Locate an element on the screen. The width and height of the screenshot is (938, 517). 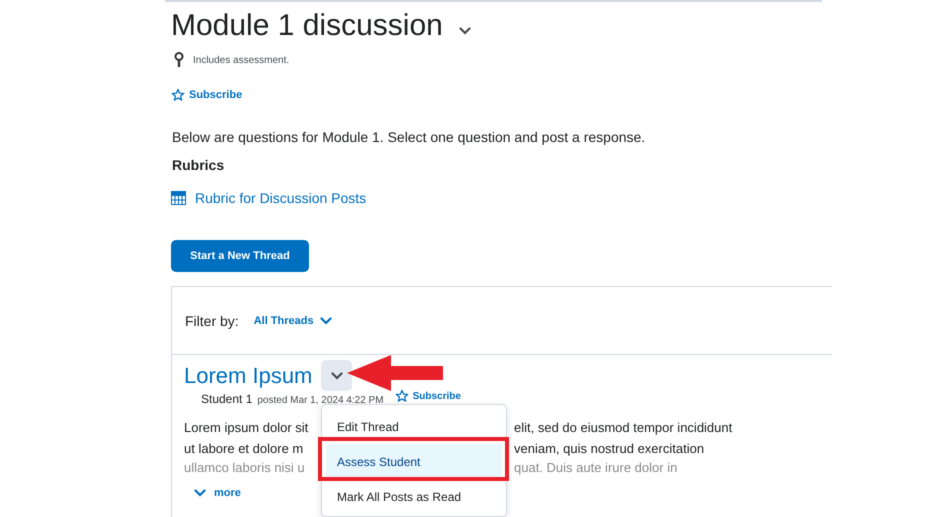
post-text: quat. Duis aute irure dolor in is located at coordinates (596, 467).